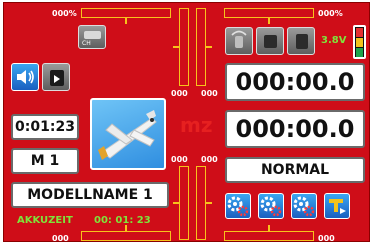 The image size is (373, 244). What do you see at coordinates (269, 228) in the screenshot?
I see `trim-bottom-right-marker` at bounding box center [269, 228].